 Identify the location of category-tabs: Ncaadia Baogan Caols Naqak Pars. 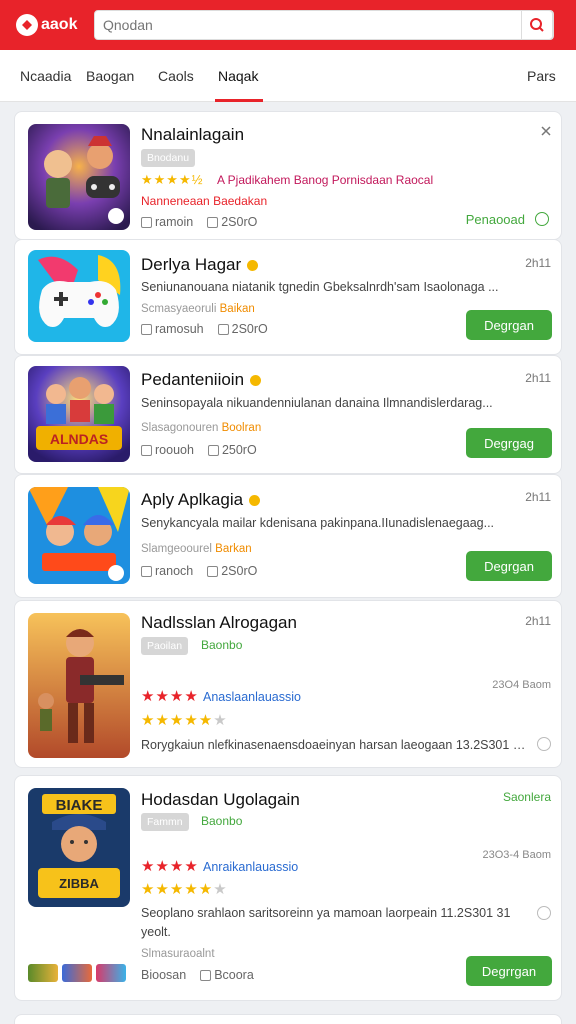
(288, 76).